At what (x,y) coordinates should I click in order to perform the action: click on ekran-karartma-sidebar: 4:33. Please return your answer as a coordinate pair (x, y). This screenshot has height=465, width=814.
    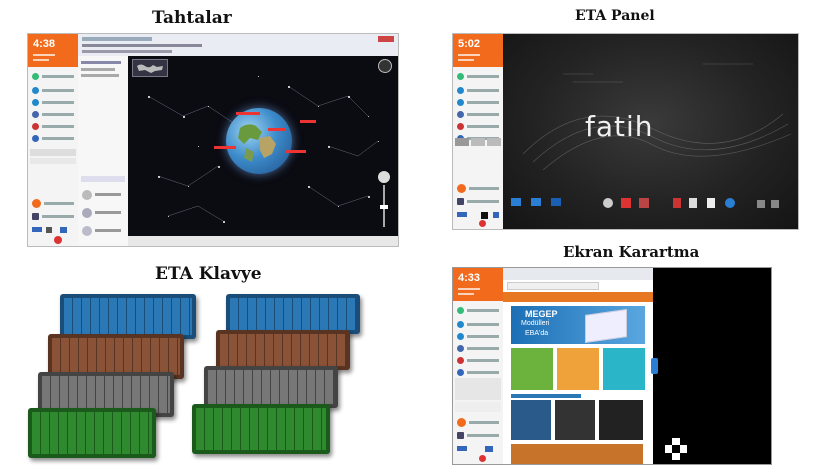
    Looking at the image, I should click on (478, 366).